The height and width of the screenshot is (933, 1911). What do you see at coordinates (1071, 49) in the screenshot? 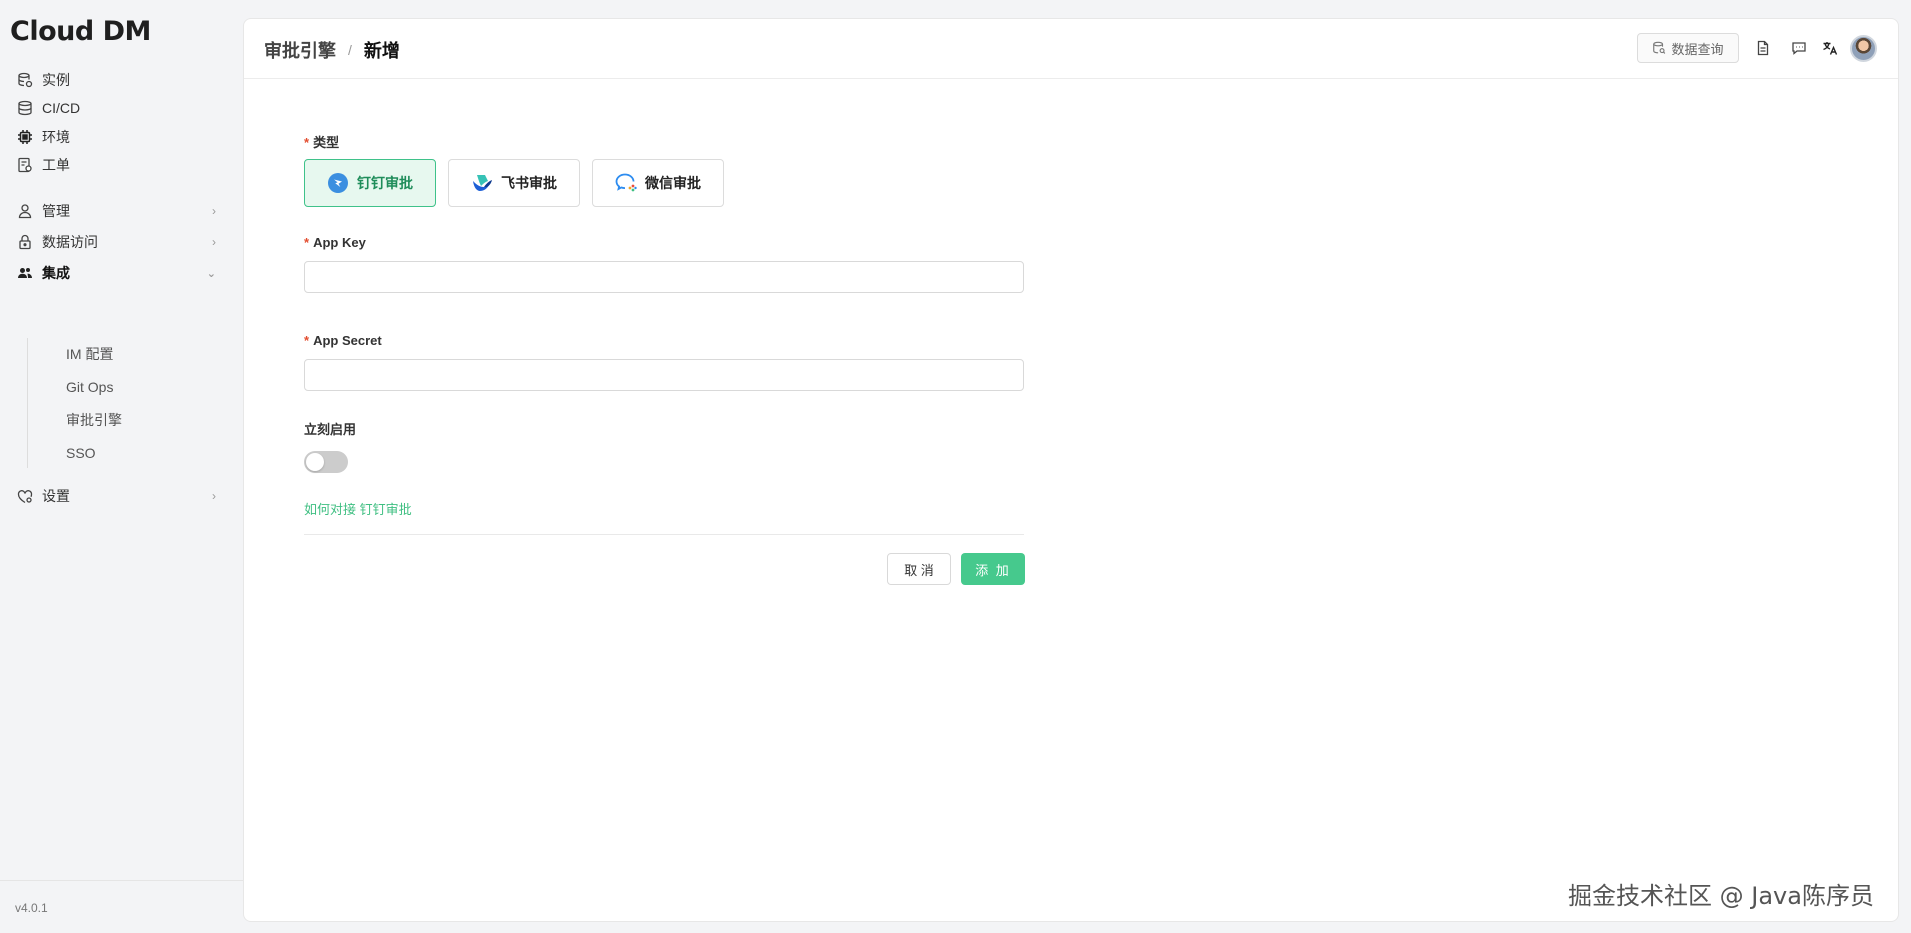
I see `page-header: 审批引擎 / 新增 数据查询` at bounding box center [1071, 49].